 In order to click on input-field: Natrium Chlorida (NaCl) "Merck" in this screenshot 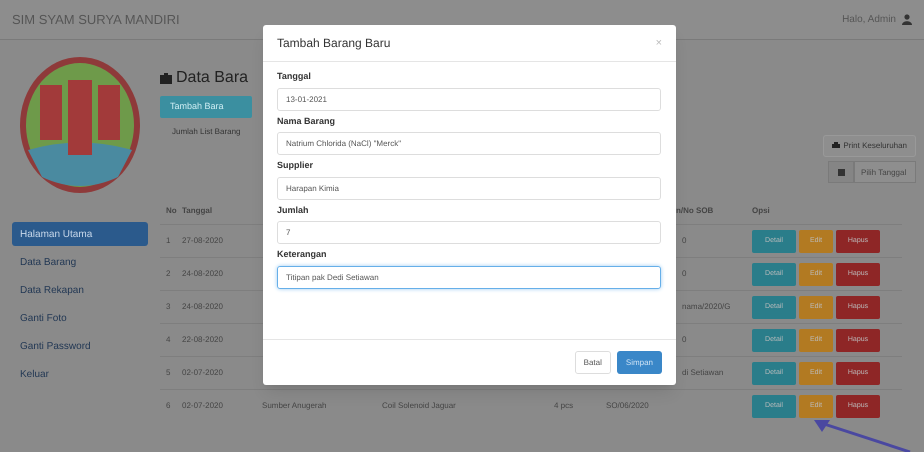, I will do `click(469, 143)`.